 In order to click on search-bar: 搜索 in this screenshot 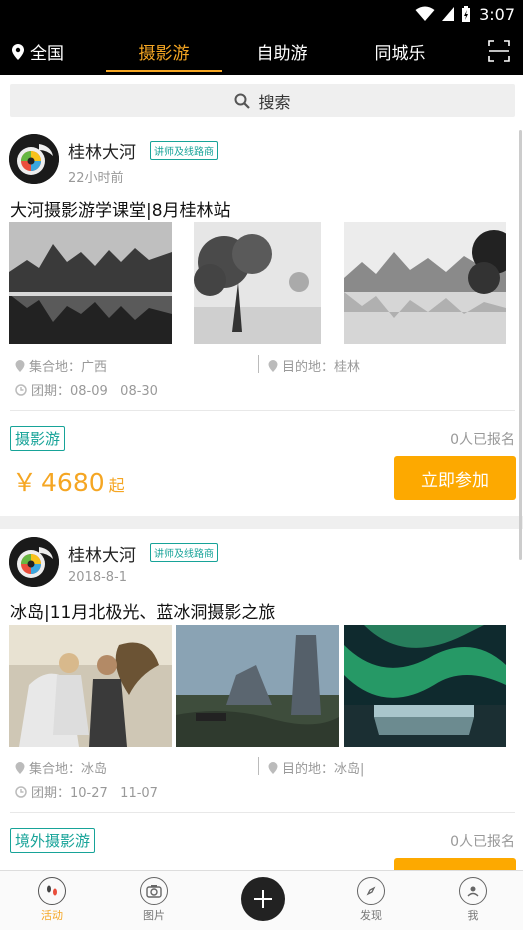, I will do `click(261, 100)`.